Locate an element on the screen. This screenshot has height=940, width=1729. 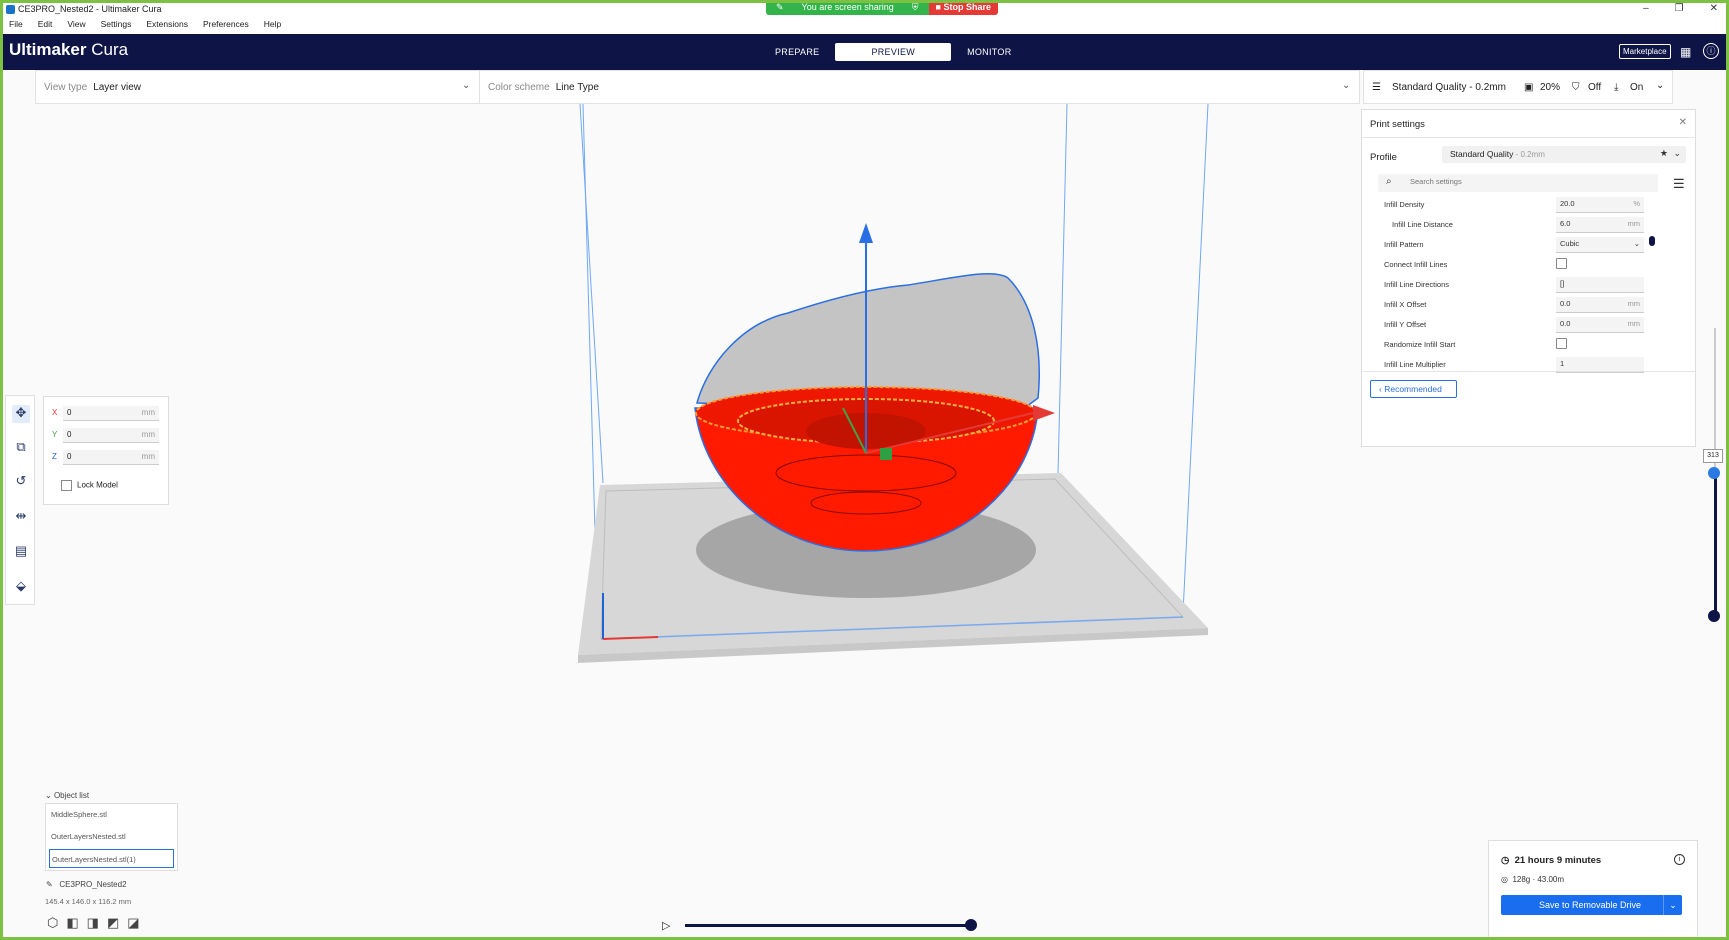
front-view-icon: ◧ is located at coordinates (72, 923).